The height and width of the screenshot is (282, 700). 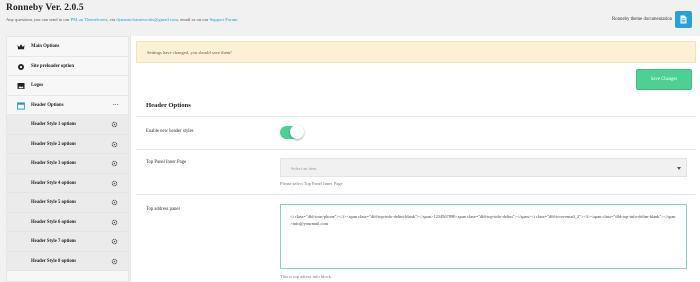 I want to click on enable-header-toggle, so click(x=292, y=132).